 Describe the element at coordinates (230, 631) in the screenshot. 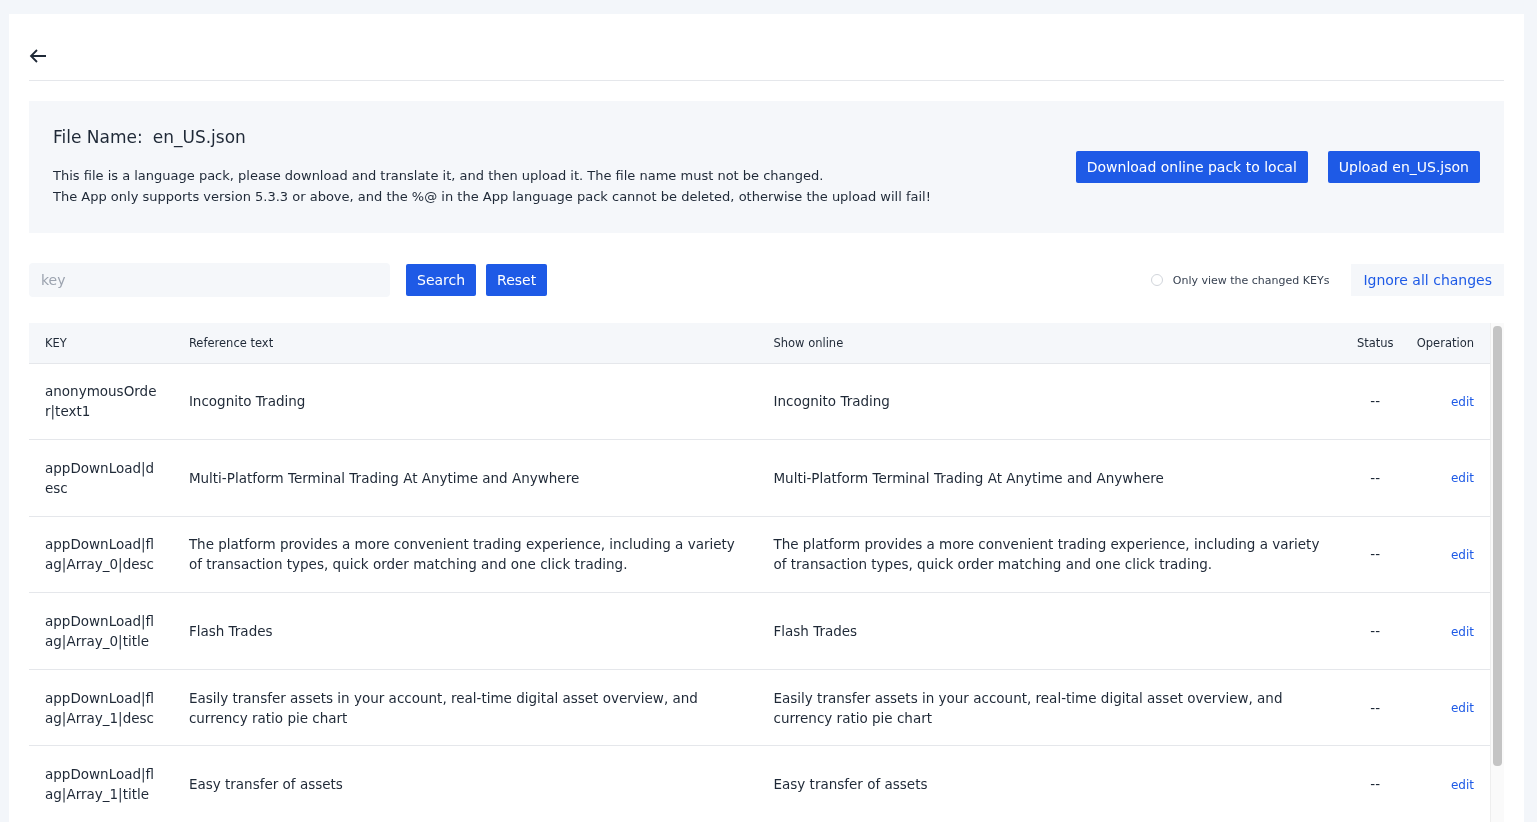

I see `reference-text-cell: Flash Trades` at that location.